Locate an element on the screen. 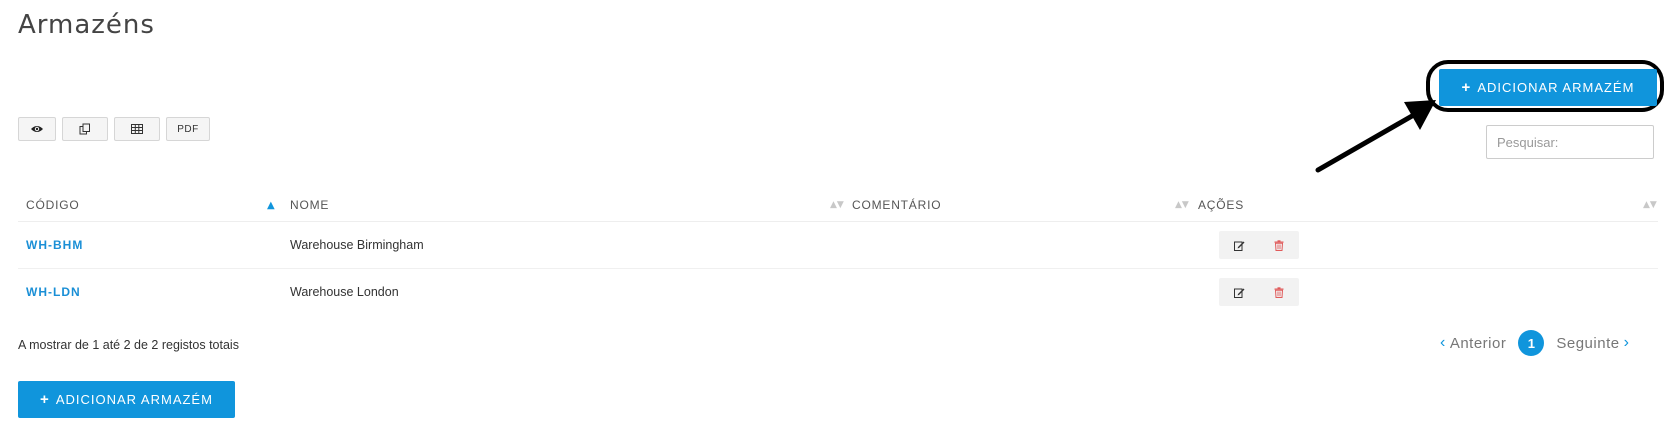  table-row: WH-BHM Warehouse Birmingham is located at coordinates (838, 245).